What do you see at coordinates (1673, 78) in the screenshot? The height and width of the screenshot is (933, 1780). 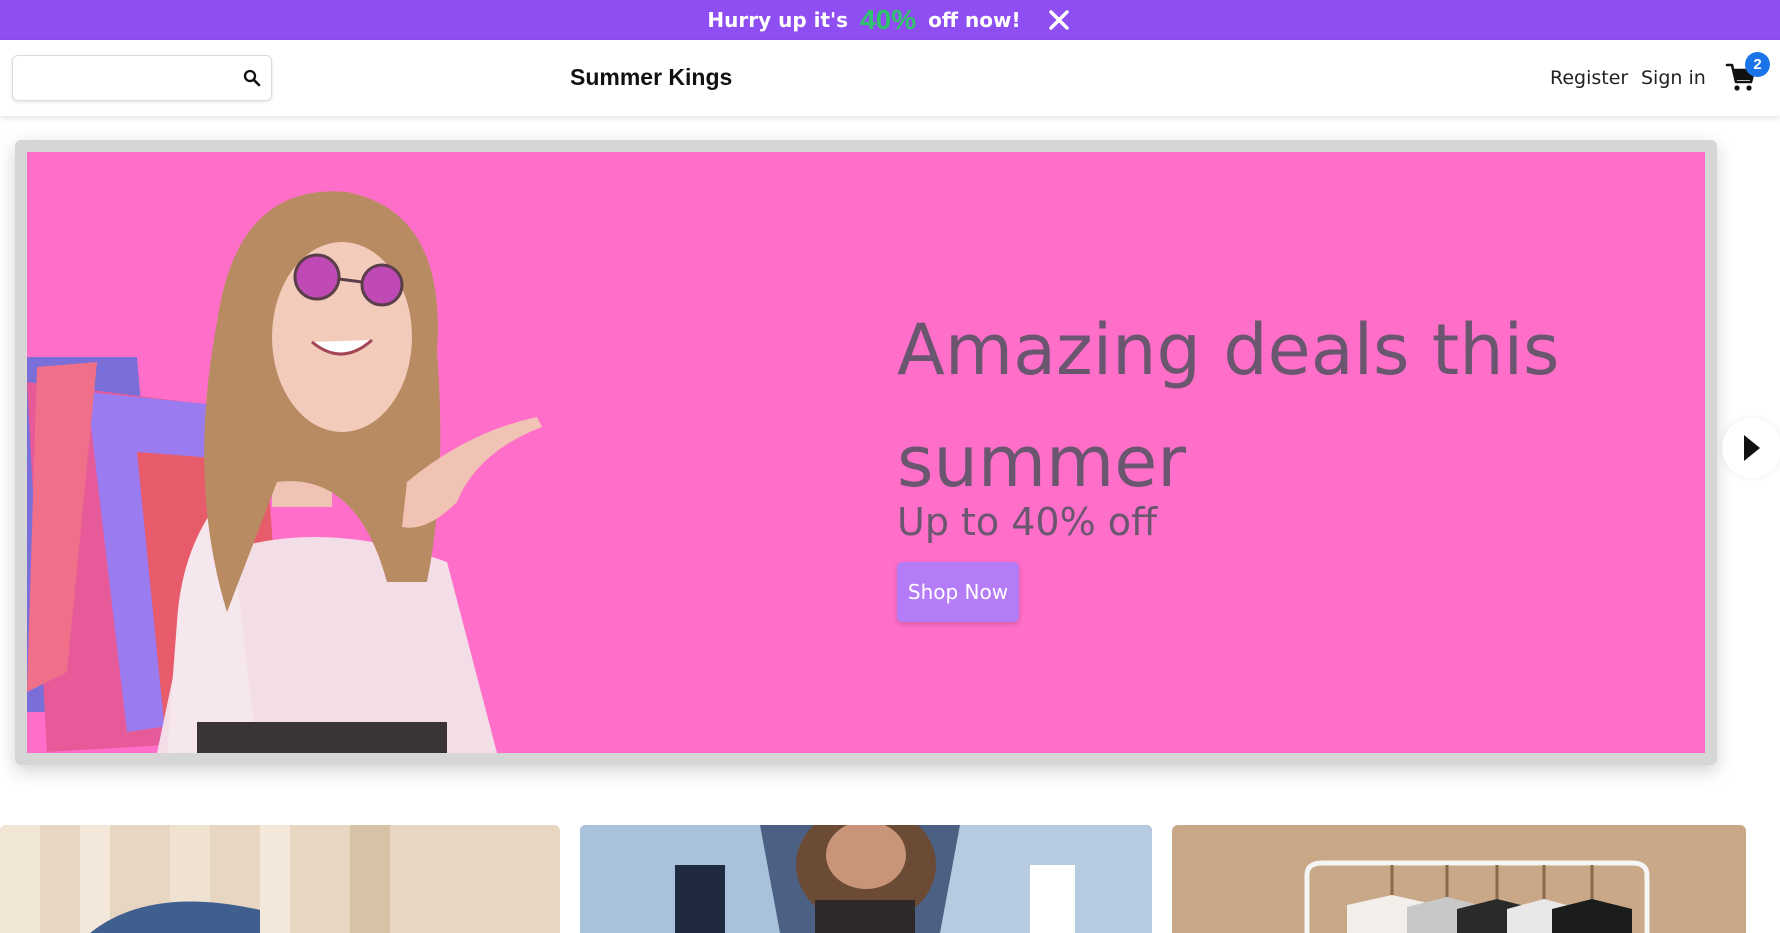 I see `sign-in-link: Sign in` at bounding box center [1673, 78].